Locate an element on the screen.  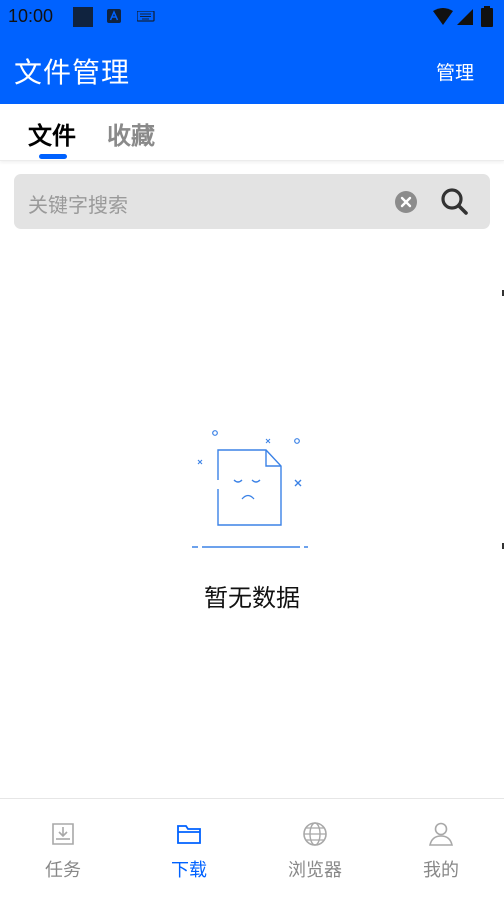
nav-item-browser: 浏览器 is located at coordinates (315, 848).